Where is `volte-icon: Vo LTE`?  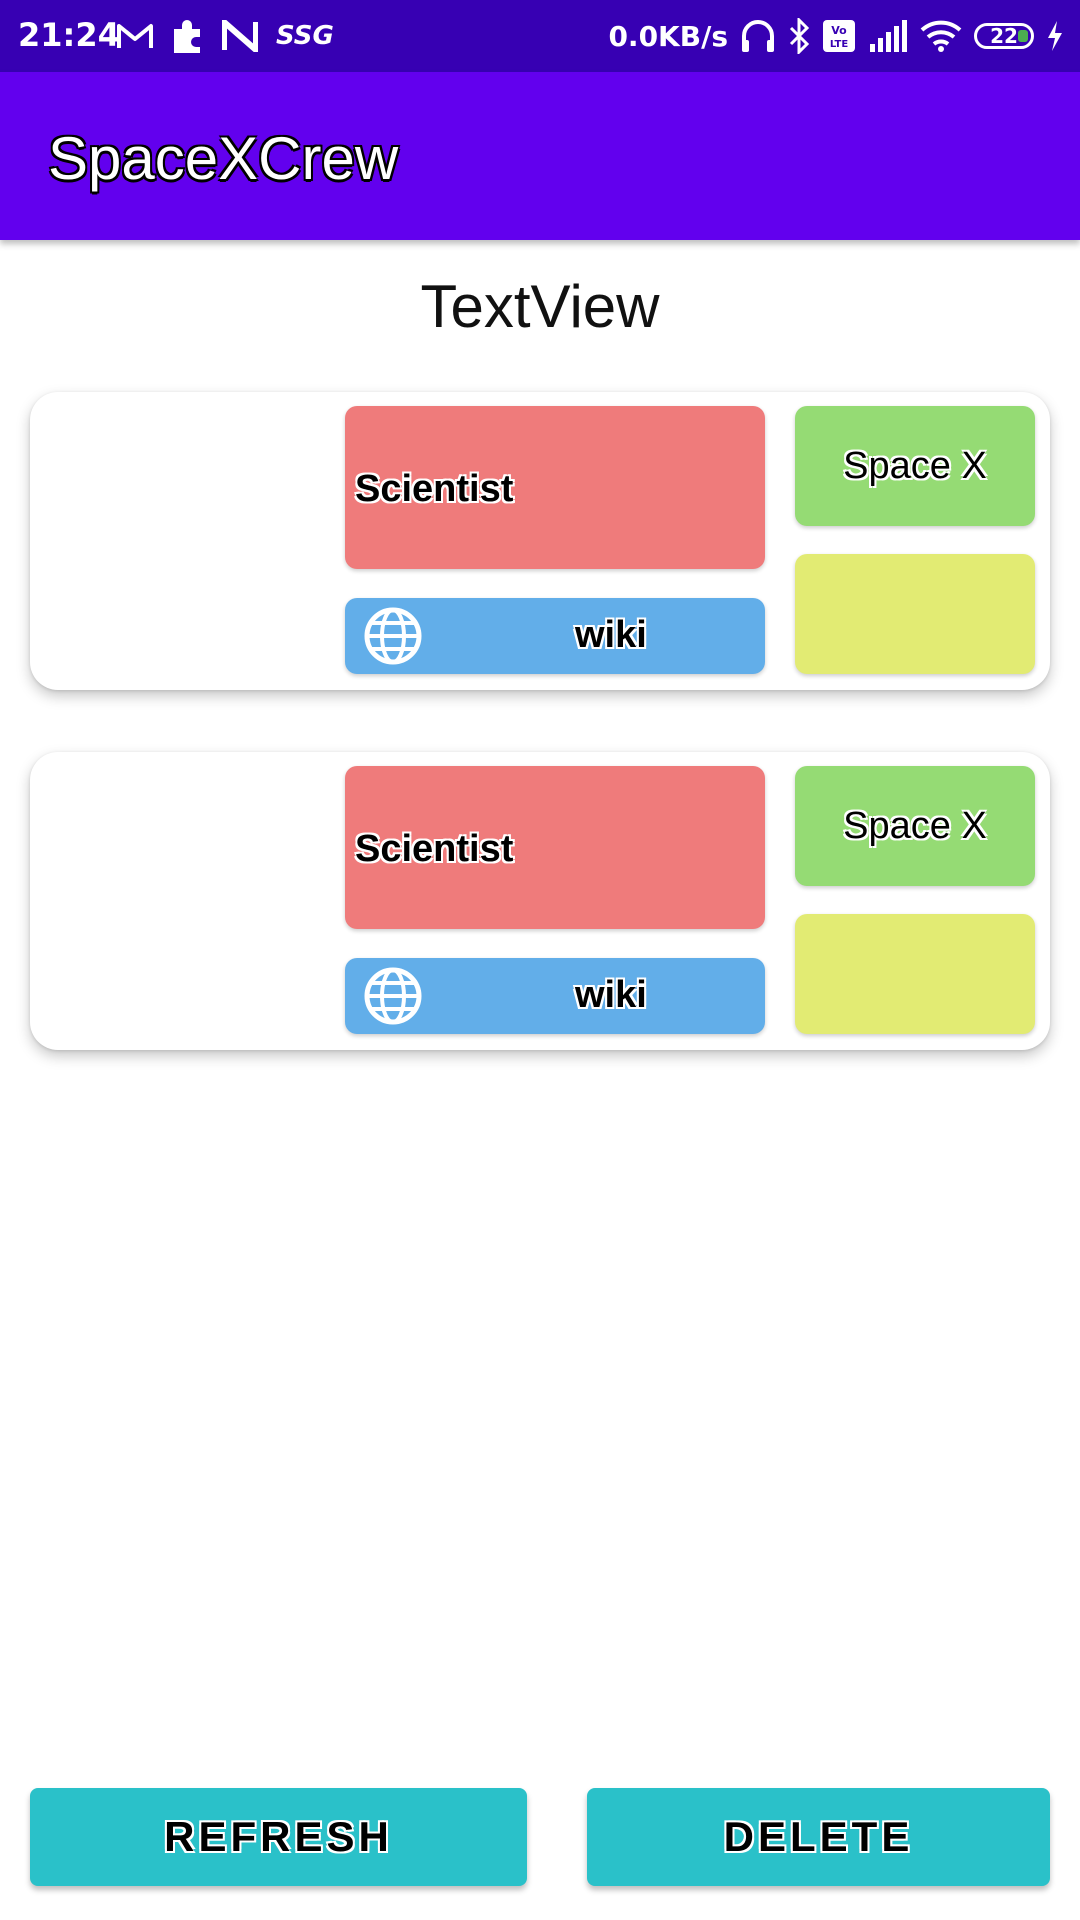
volte-icon: Vo LTE is located at coordinates (839, 36).